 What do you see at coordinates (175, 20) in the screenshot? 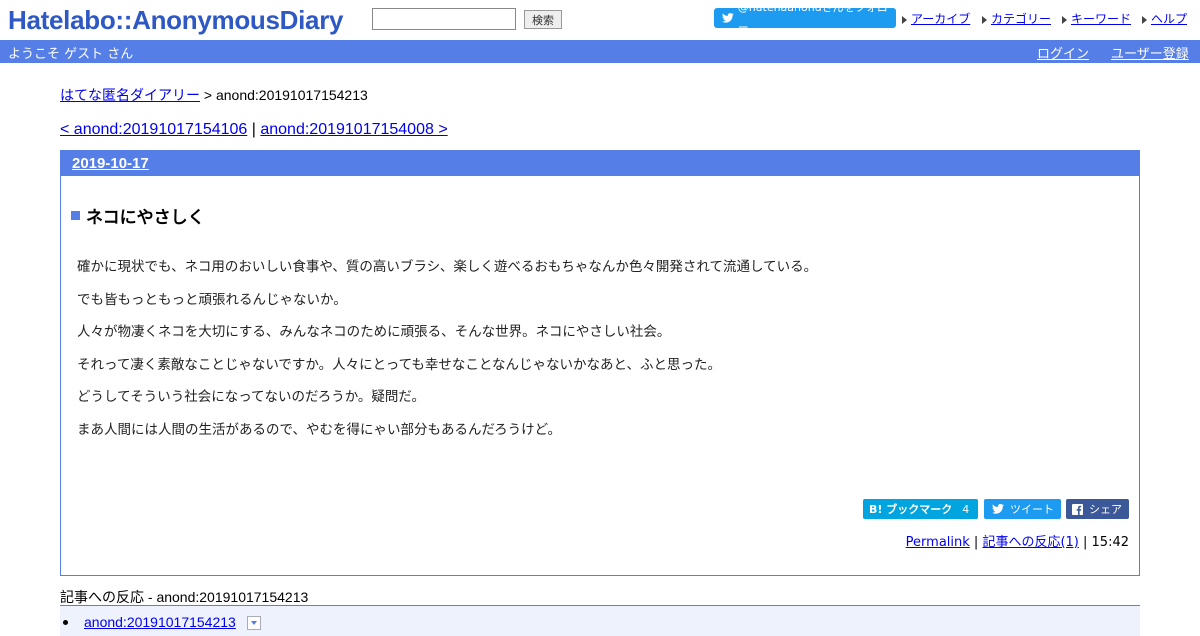
I see `site-logo: Hatelabo::AnonymousDiary` at bounding box center [175, 20].